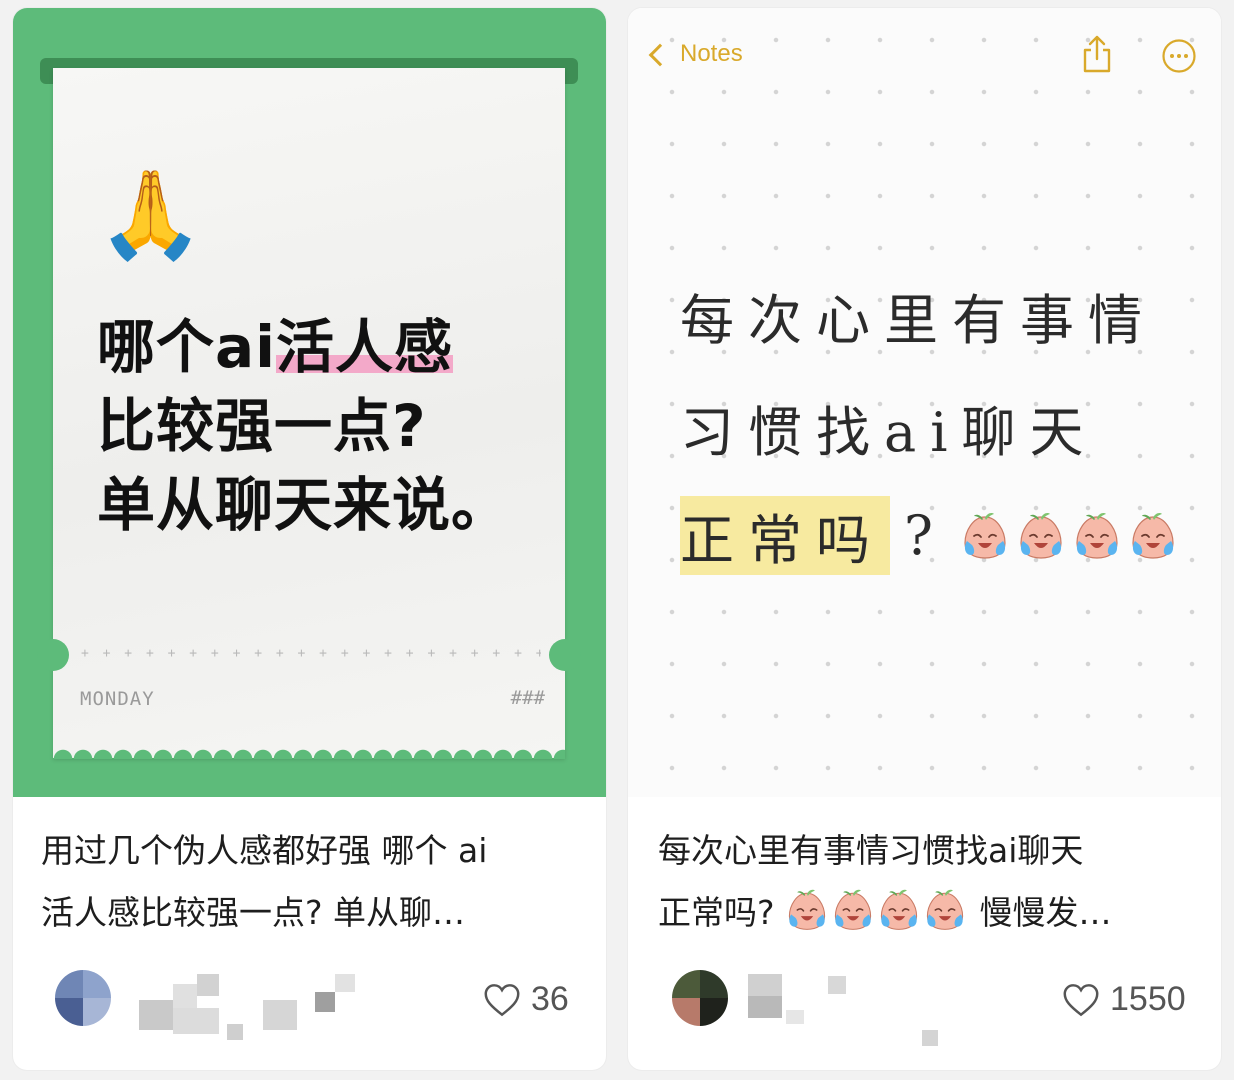 Image resolution: width=1234 pixels, height=1080 pixels. I want to click on headline-line-1: 哪个ai活人感, so click(275, 347).